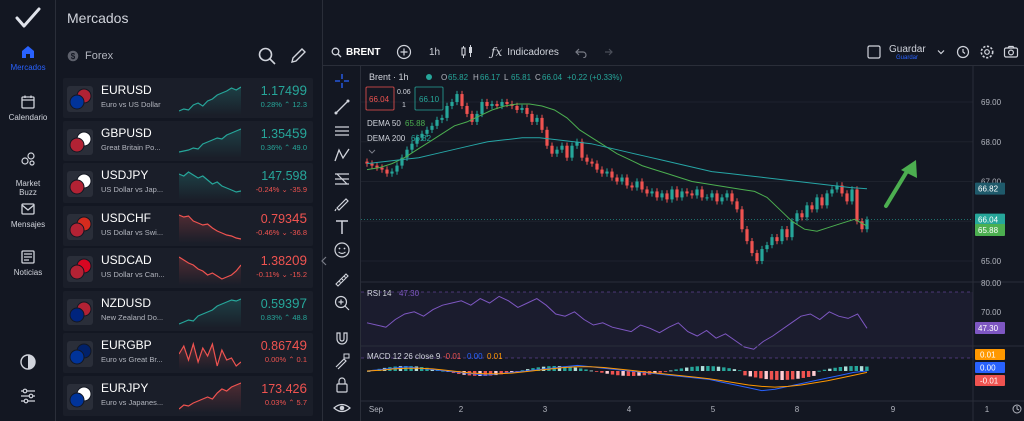 Image resolution: width=1024 pixels, height=421 pixels. What do you see at coordinates (28, 108) in the screenshot?
I see `nav-item-calendario: Calendario` at bounding box center [28, 108].